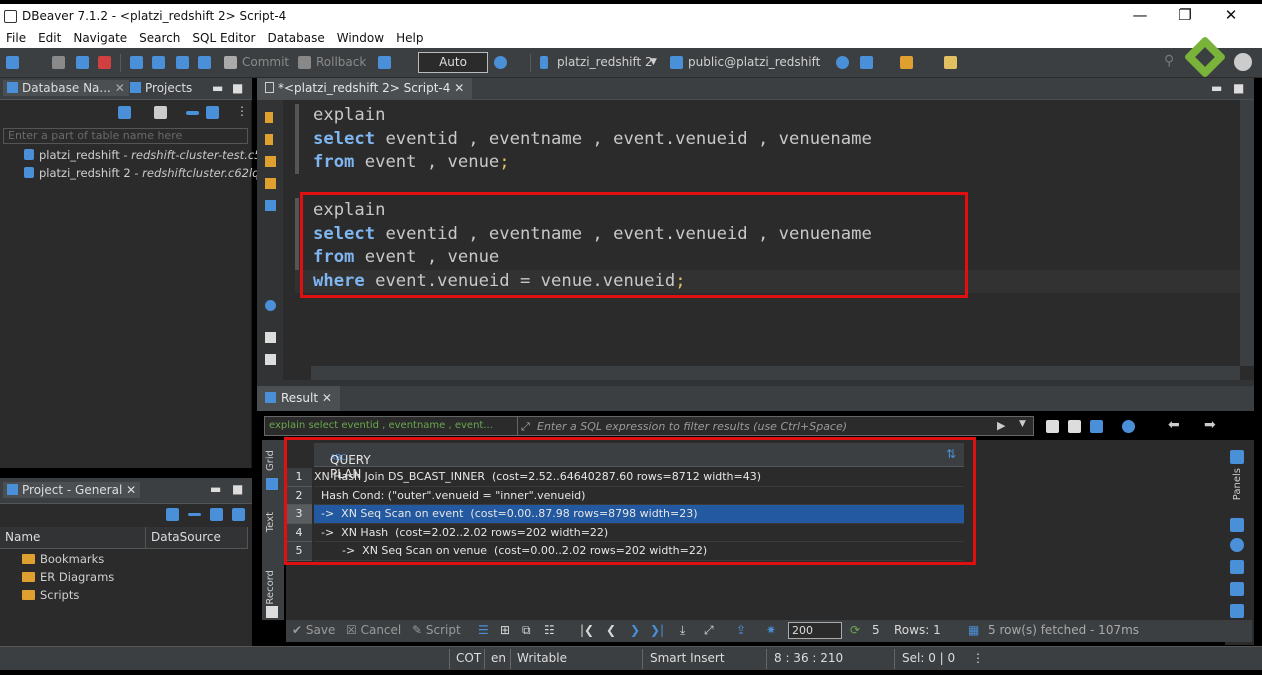  Describe the element at coordinates (313, 630) in the screenshot. I see `save-button: ✔ Save` at that location.